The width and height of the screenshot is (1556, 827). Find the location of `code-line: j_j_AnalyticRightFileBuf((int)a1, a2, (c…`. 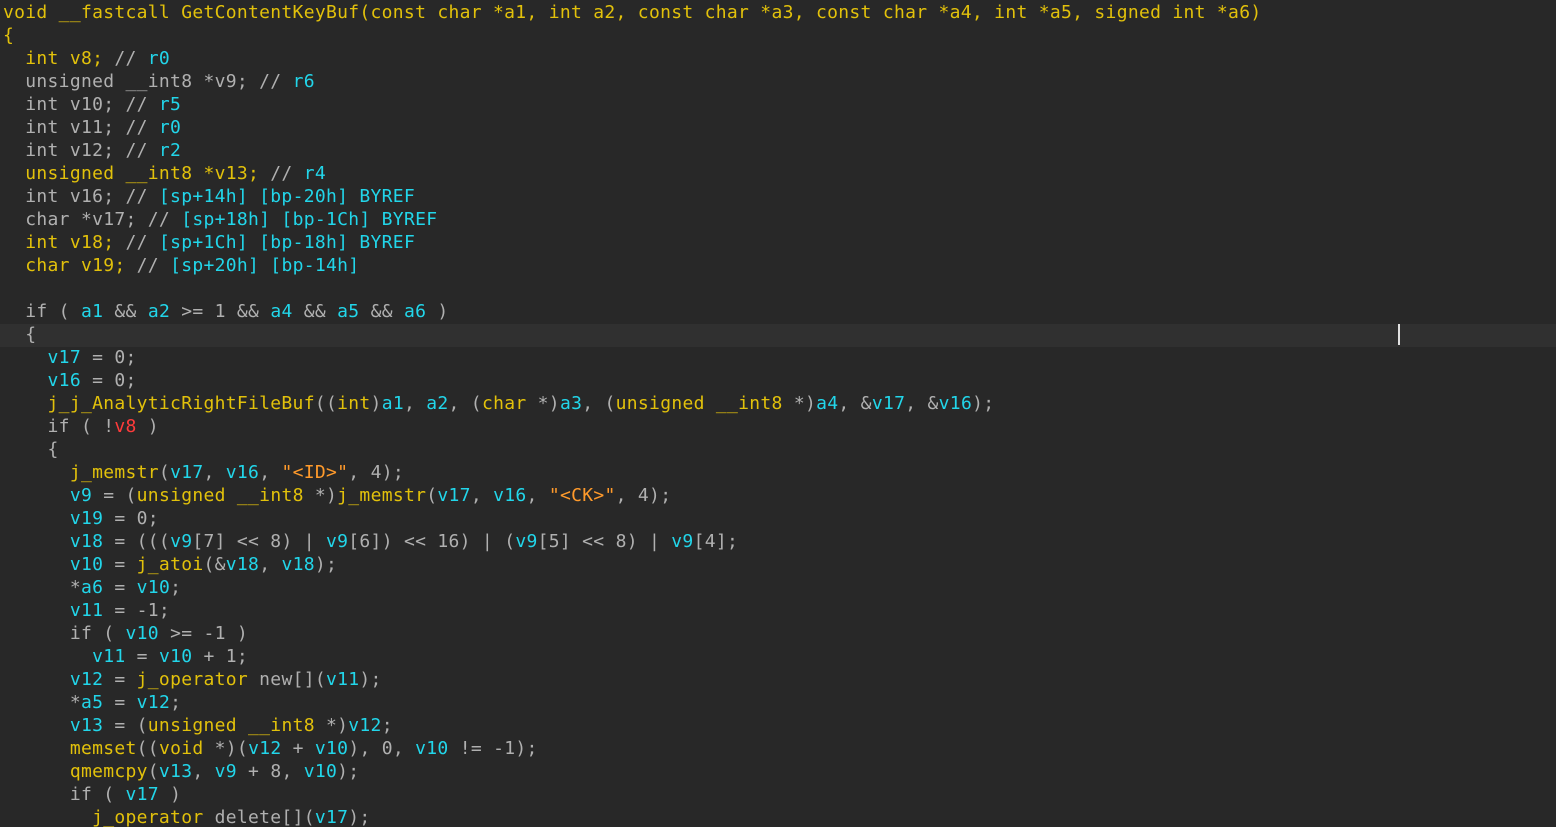

code-line: j_j_AnalyticRightFileBuf((int)a1, a2, (c… is located at coordinates (499, 403).